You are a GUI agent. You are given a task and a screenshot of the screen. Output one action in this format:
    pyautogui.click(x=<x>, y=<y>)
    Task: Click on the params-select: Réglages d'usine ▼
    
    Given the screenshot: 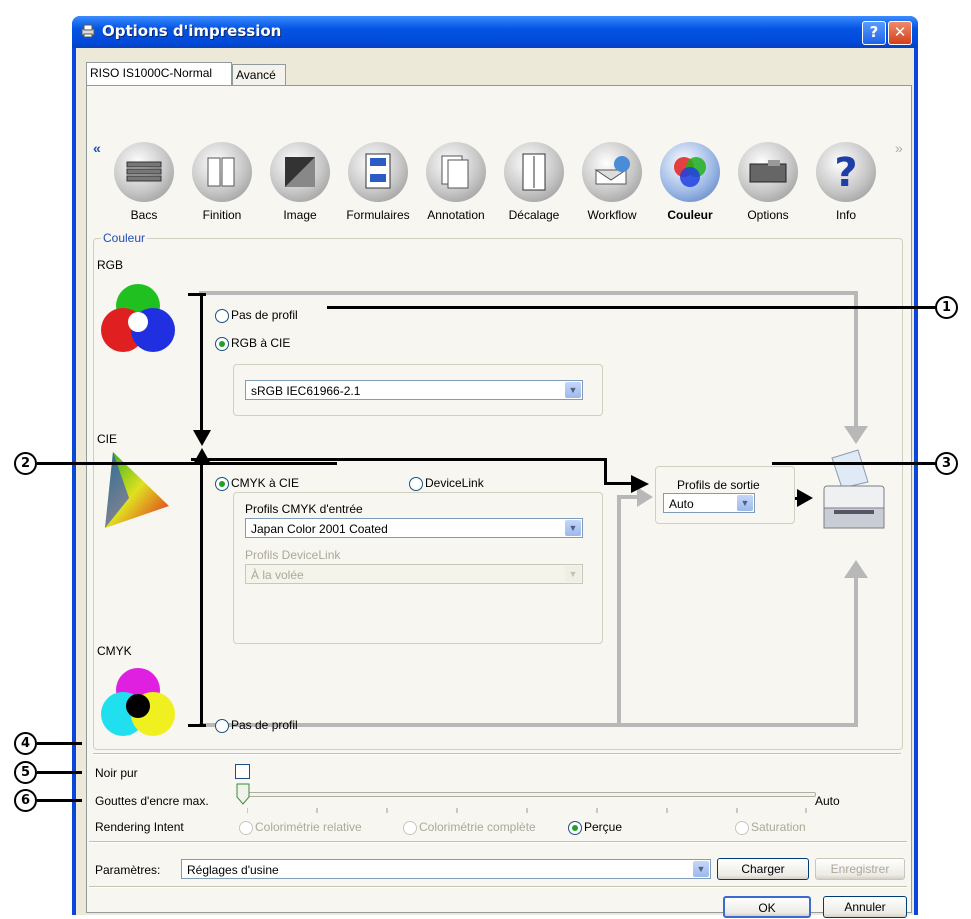 What is the action you would take?
    pyautogui.click(x=446, y=869)
    